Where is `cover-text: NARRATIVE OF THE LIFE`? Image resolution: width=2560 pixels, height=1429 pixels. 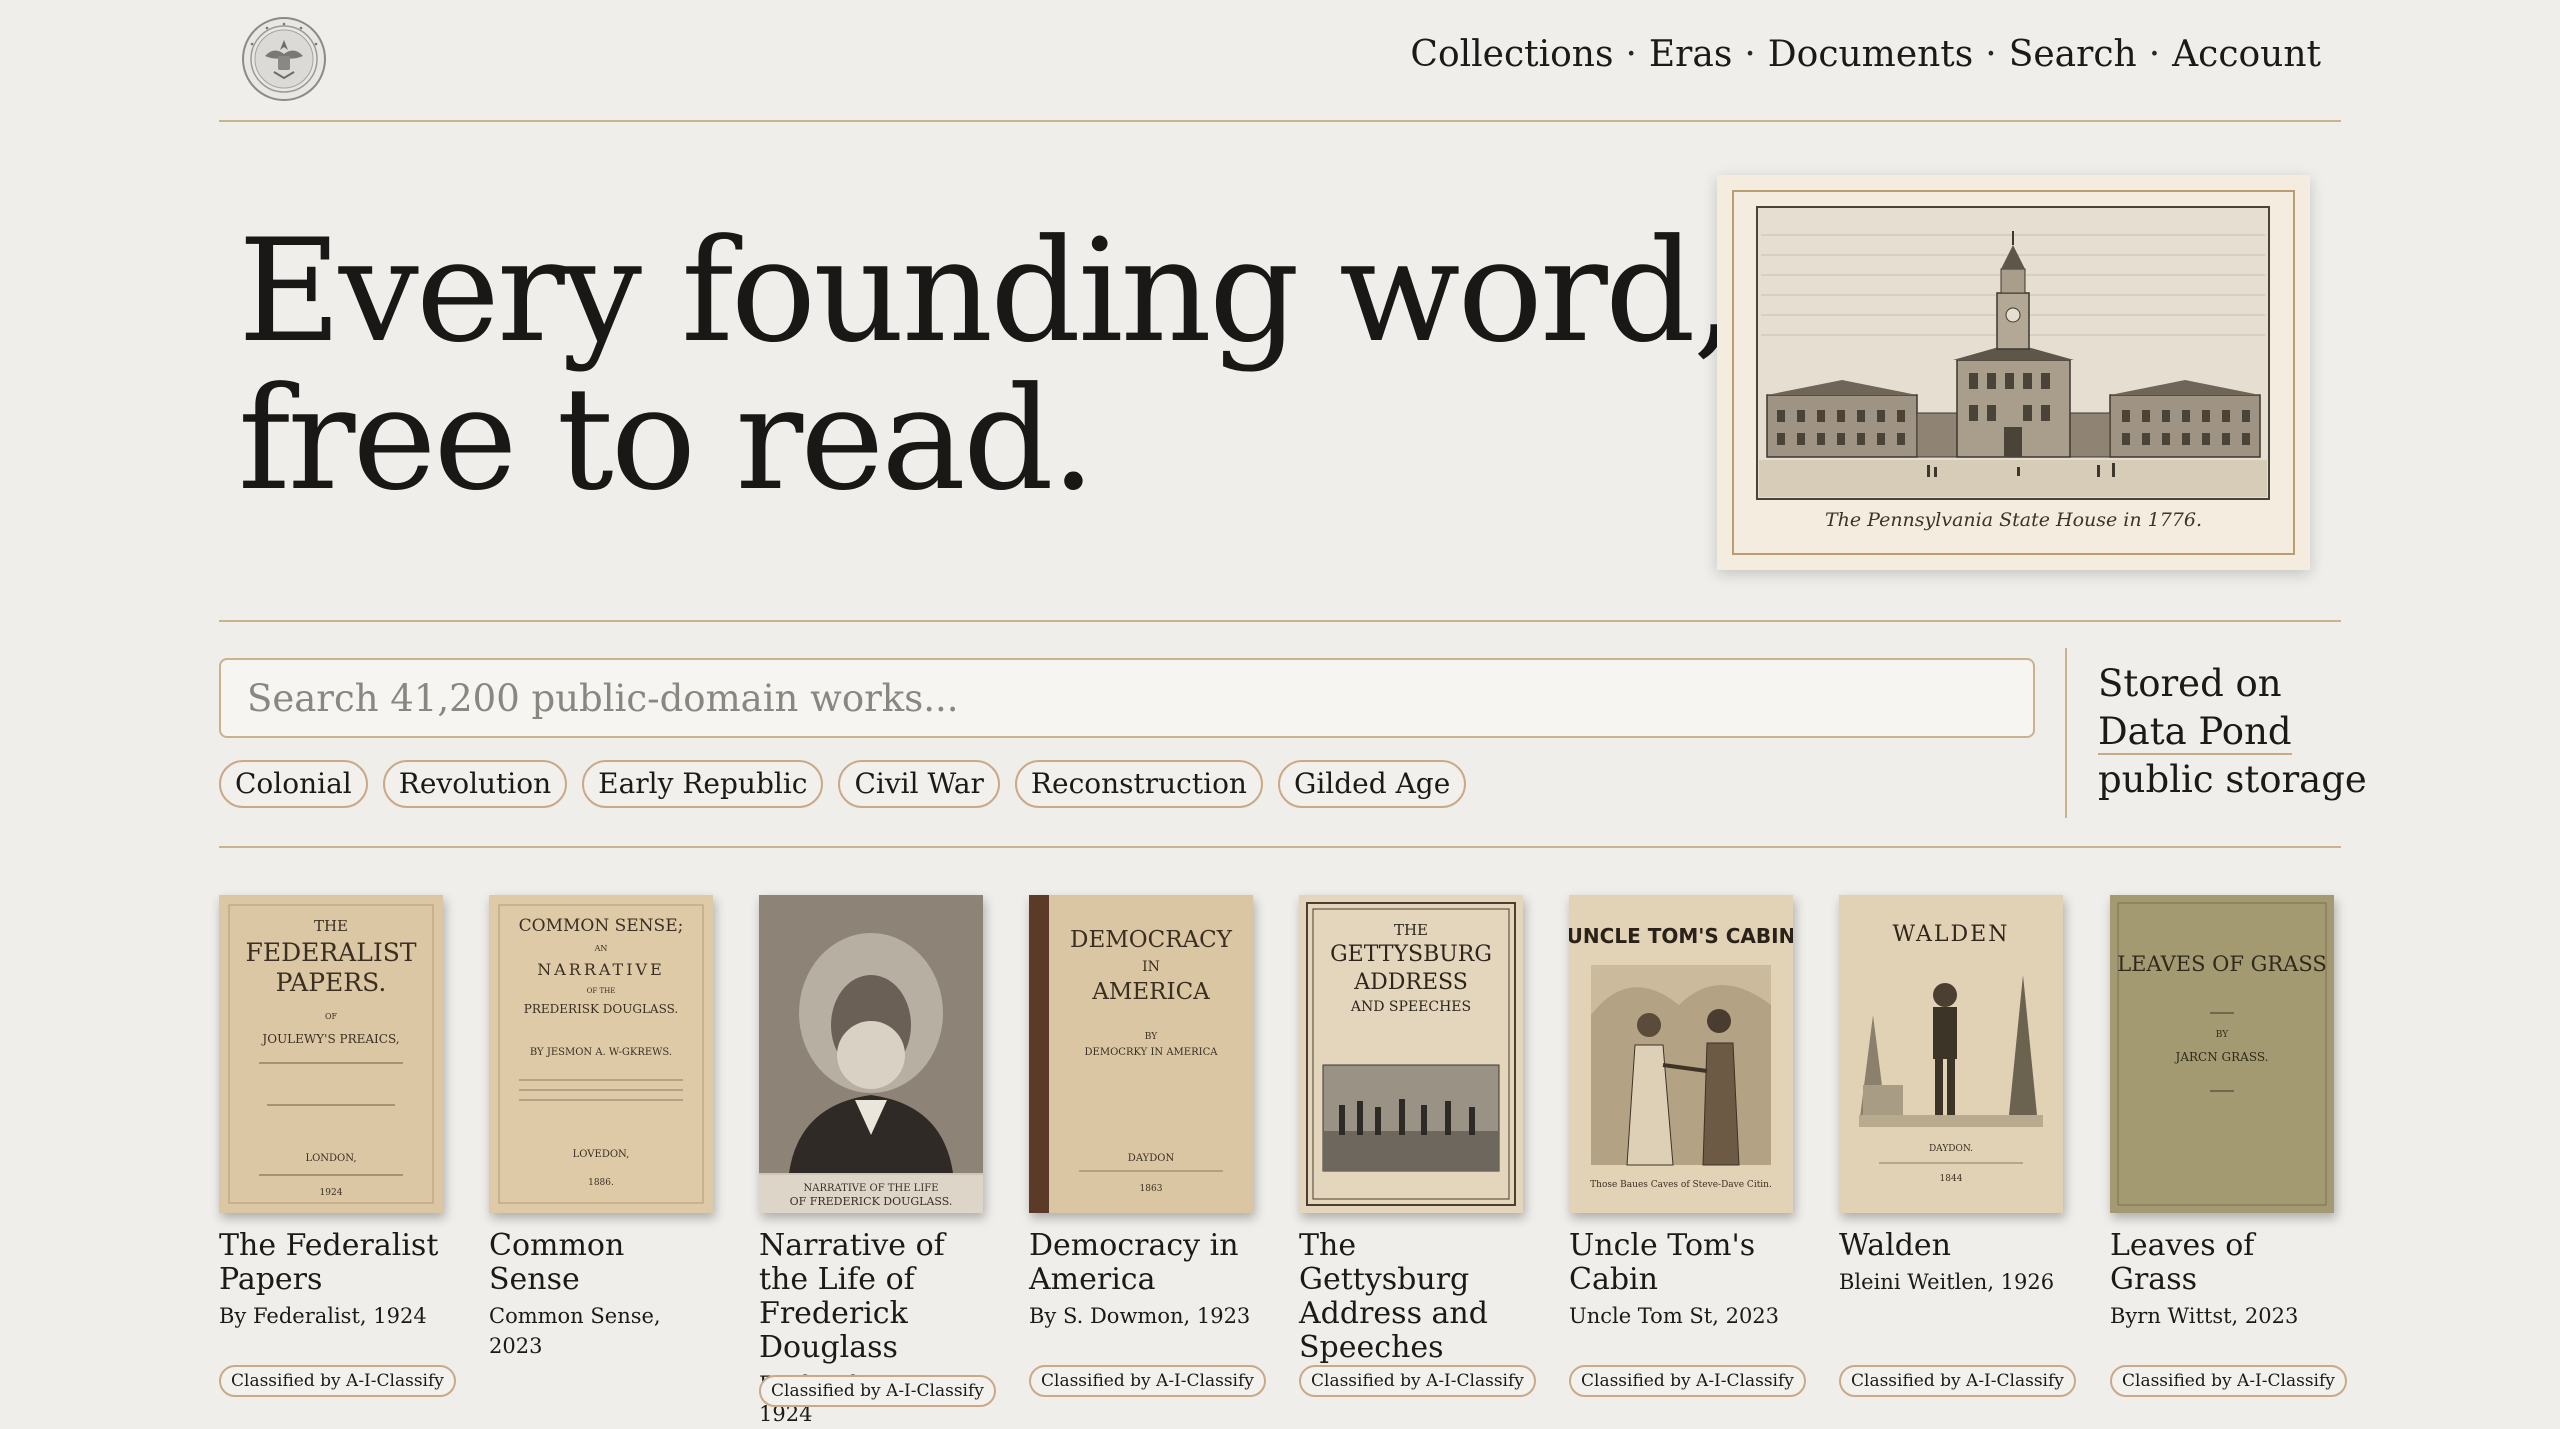 cover-text: NARRATIVE OF THE LIFE is located at coordinates (870, 1188).